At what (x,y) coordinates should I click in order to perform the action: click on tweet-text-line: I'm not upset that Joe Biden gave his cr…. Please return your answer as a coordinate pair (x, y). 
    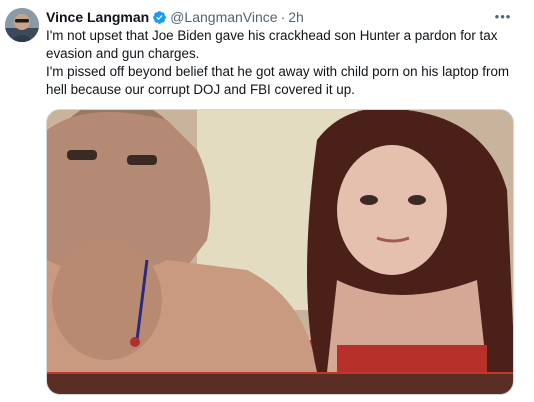
    Looking at the image, I should click on (272, 44).